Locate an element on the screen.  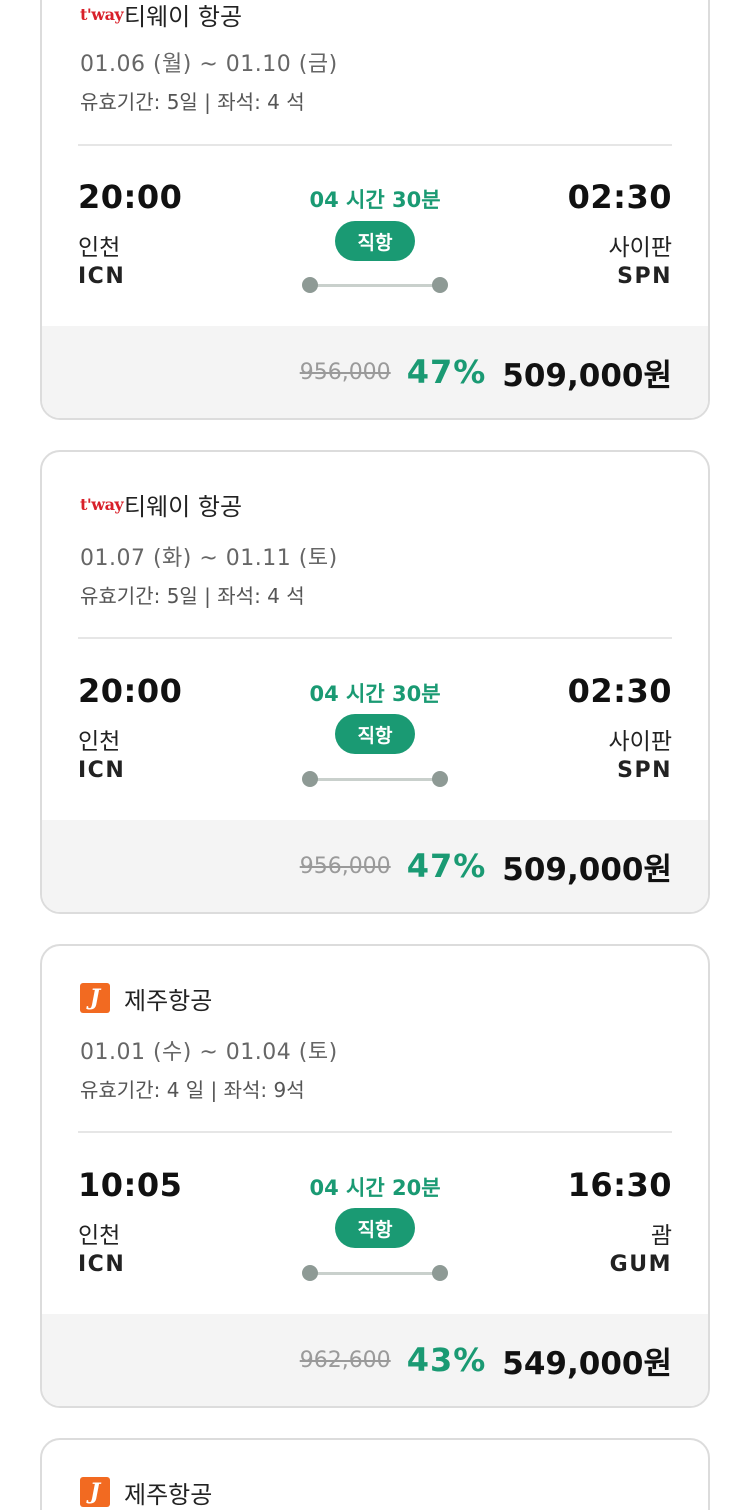
travel-dates: 01.01 (수) ~ 01.04 (토) is located at coordinates (209, 1052).